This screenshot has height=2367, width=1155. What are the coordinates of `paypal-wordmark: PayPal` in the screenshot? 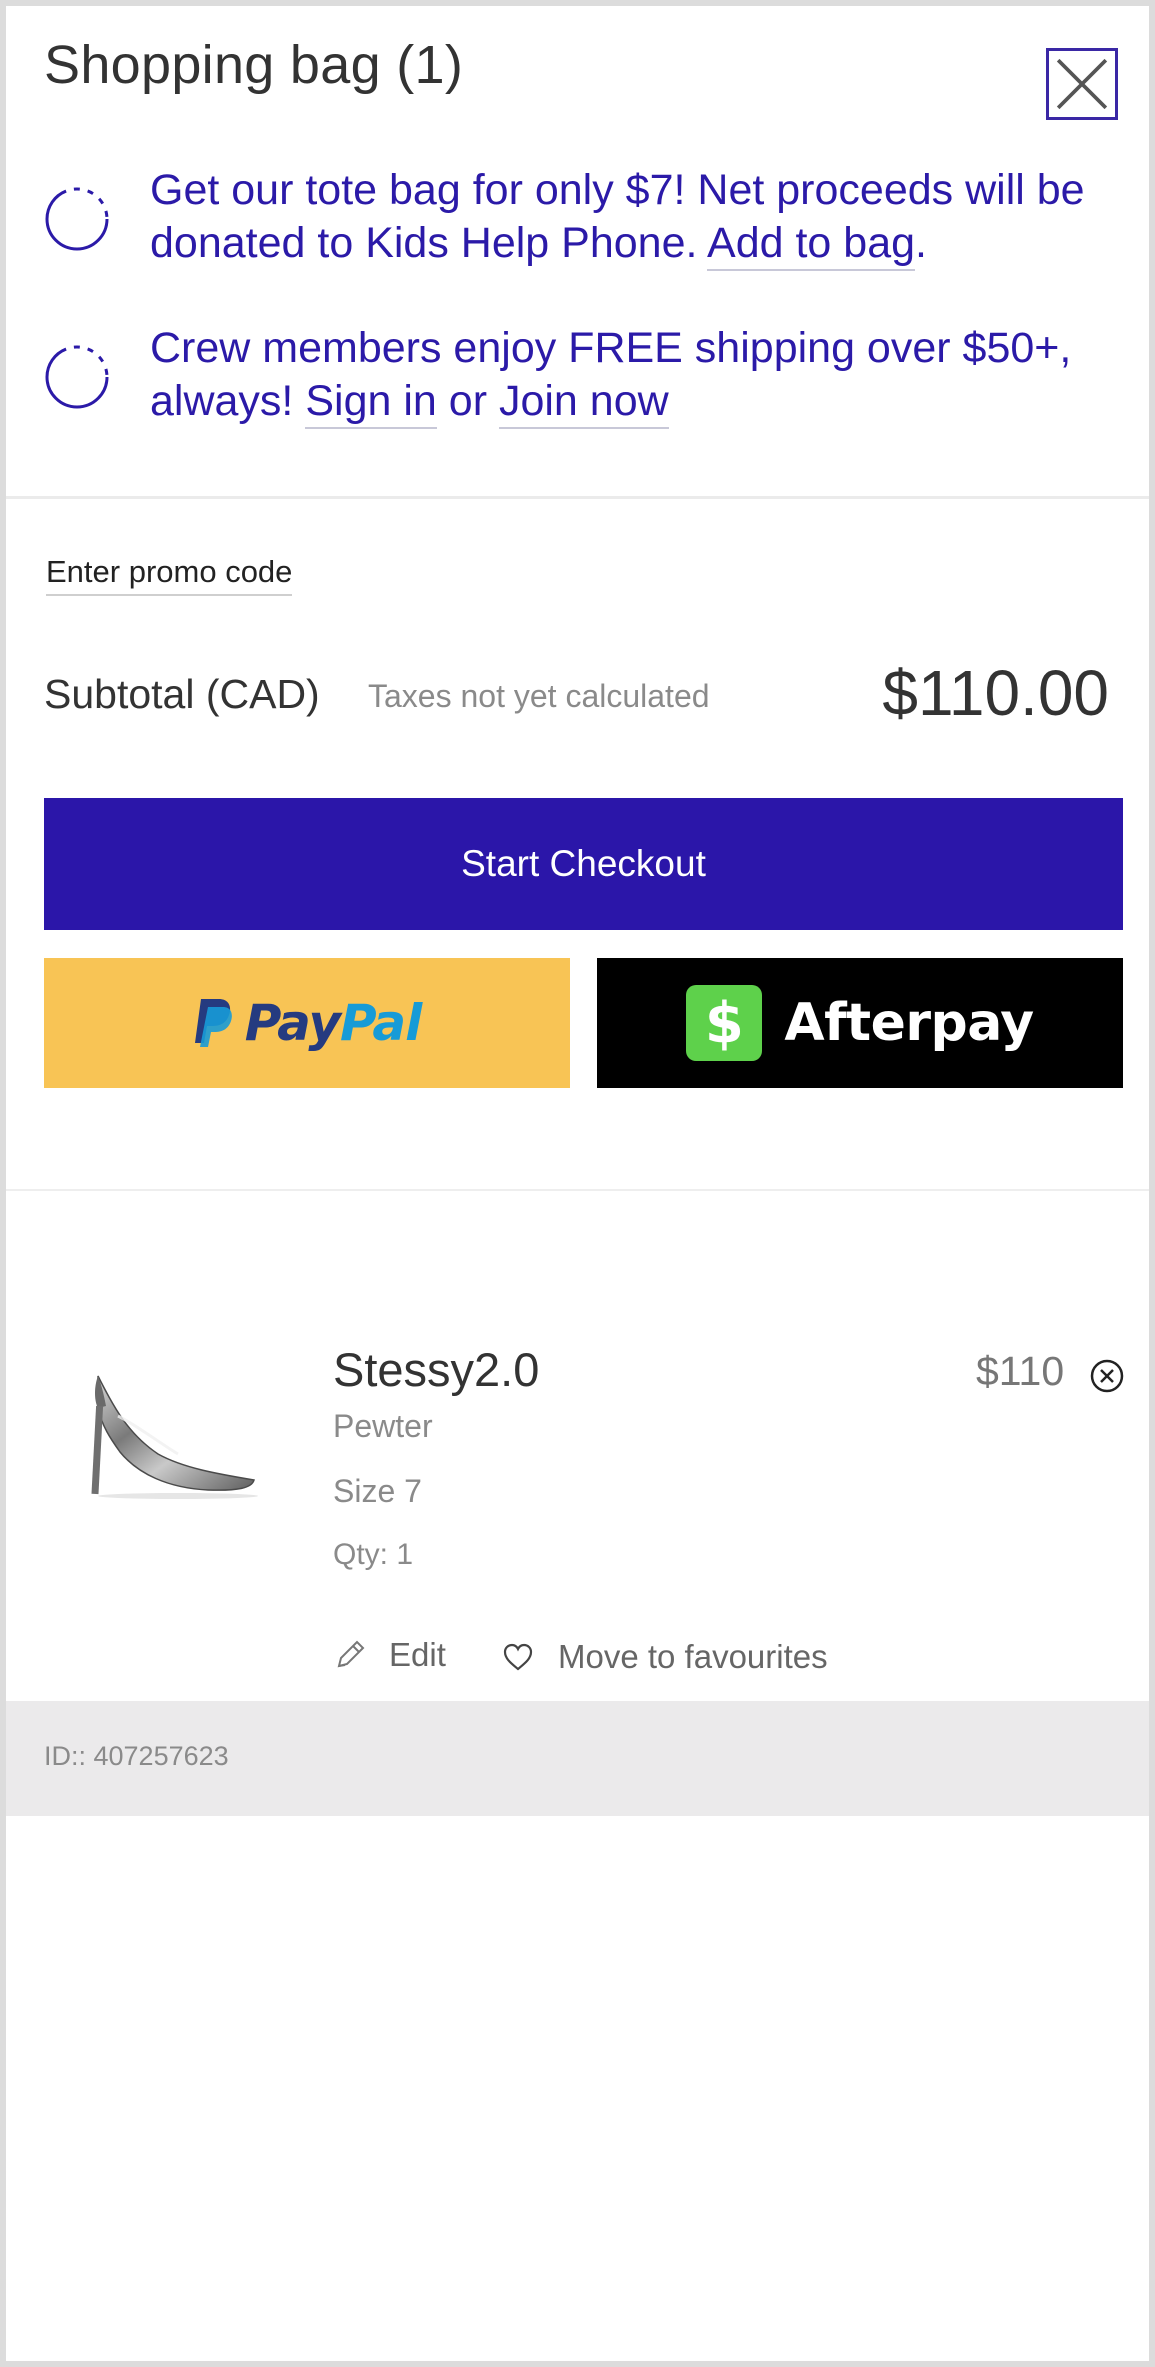 It's located at (333, 1023).